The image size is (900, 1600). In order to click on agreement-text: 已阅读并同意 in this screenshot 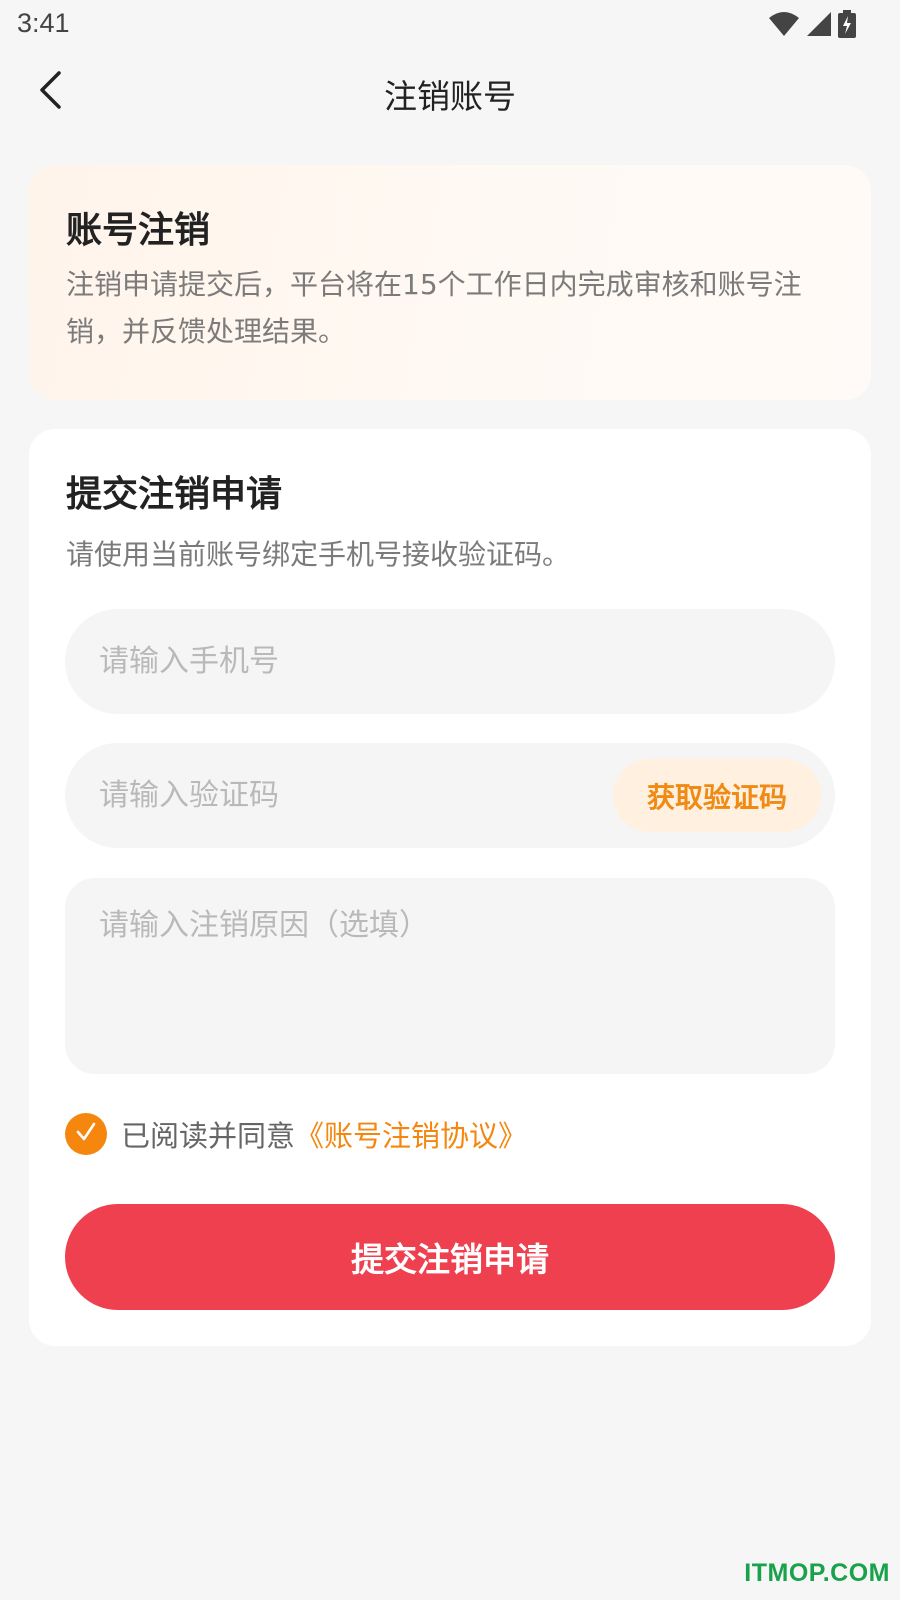, I will do `click(208, 1136)`.